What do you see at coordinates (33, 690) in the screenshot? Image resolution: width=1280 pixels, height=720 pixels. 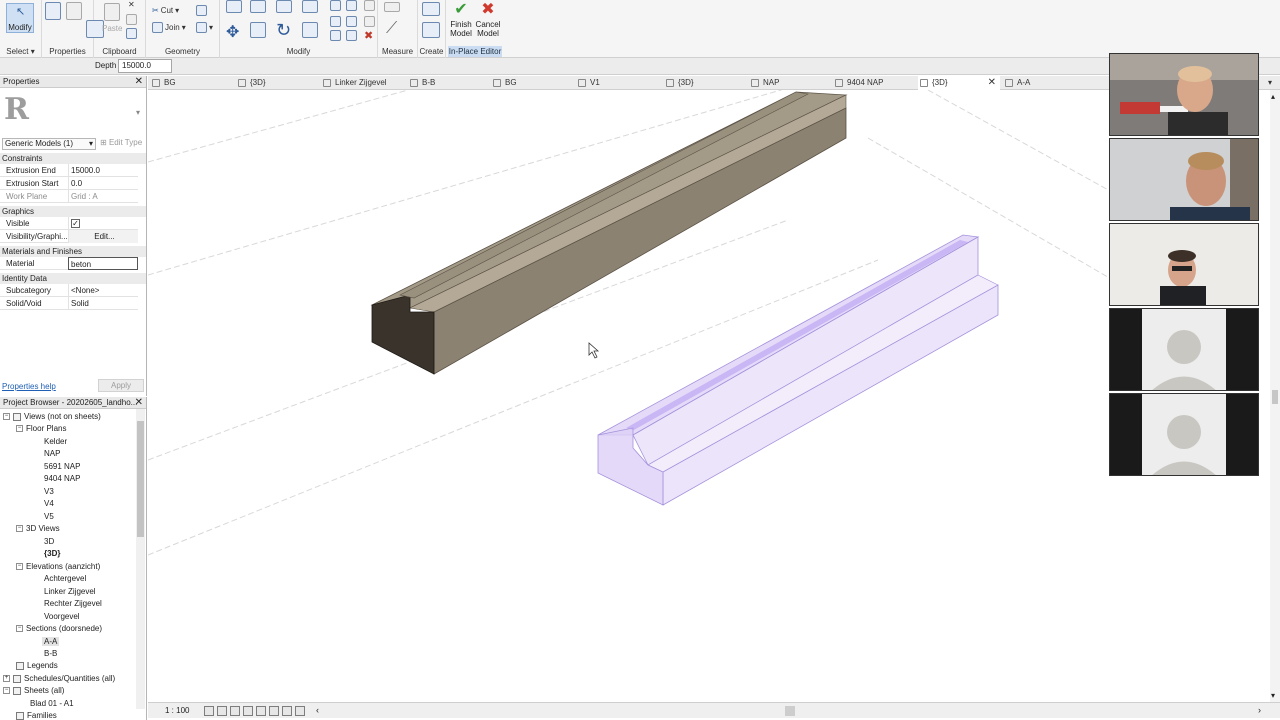 I see `tree-sheets: − Sheets (all)` at bounding box center [33, 690].